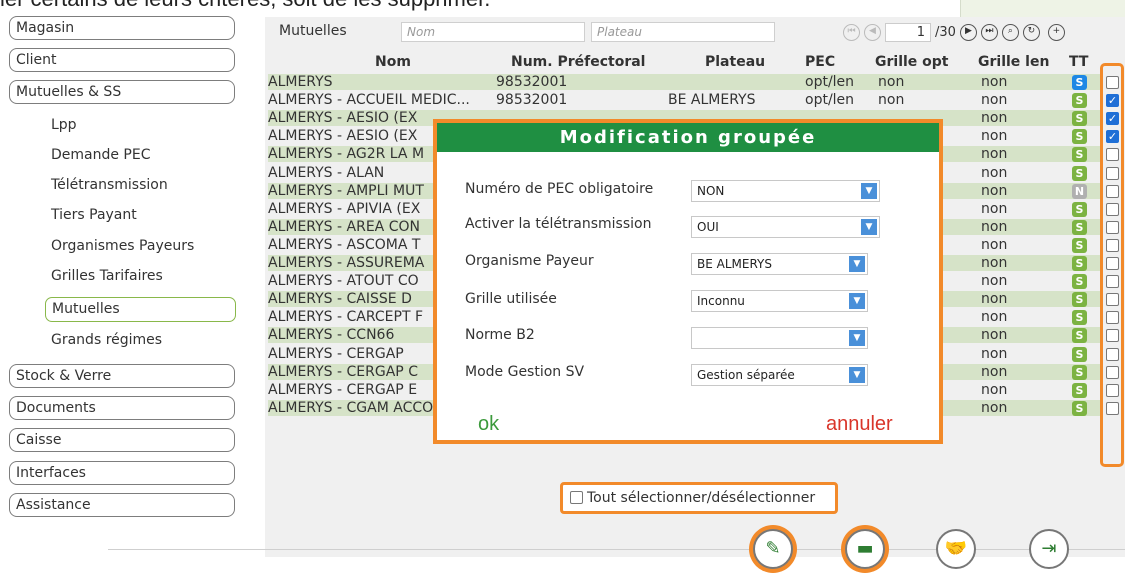  What do you see at coordinates (346, 190) in the screenshot?
I see `cell-nom: ALMERYS - AMPLI MUT` at bounding box center [346, 190].